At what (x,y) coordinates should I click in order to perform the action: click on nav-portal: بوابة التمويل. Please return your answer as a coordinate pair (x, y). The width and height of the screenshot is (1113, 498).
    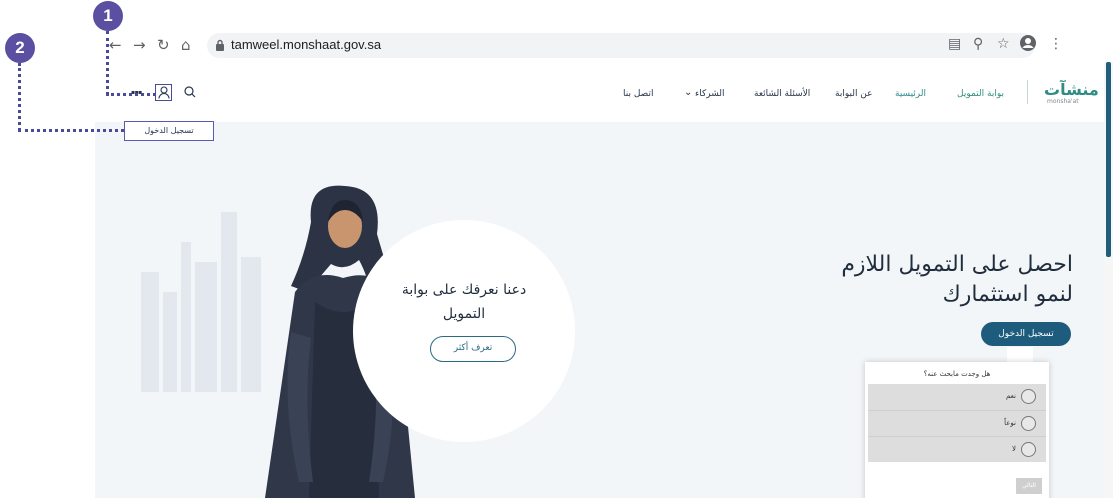
    Looking at the image, I should click on (980, 94).